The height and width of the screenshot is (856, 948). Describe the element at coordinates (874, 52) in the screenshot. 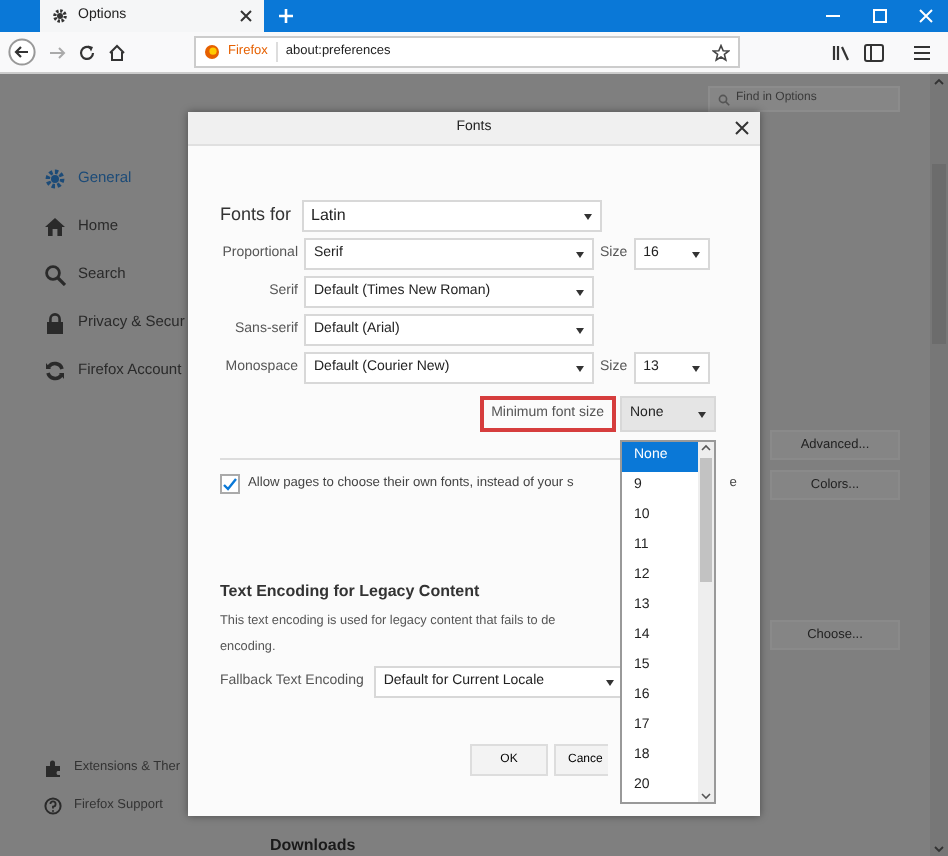

I see `sidebar-icon` at that location.